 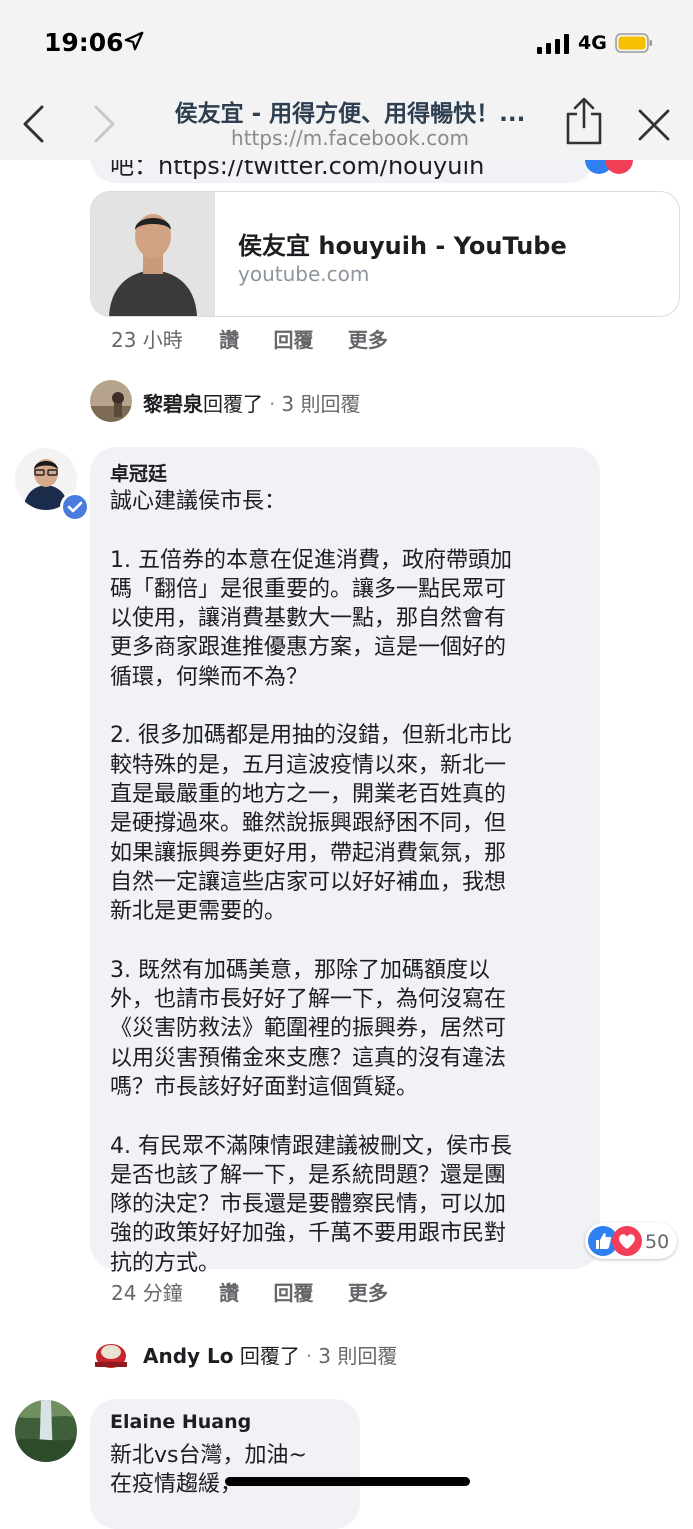 I want to click on network-type: 4G, so click(x=592, y=43).